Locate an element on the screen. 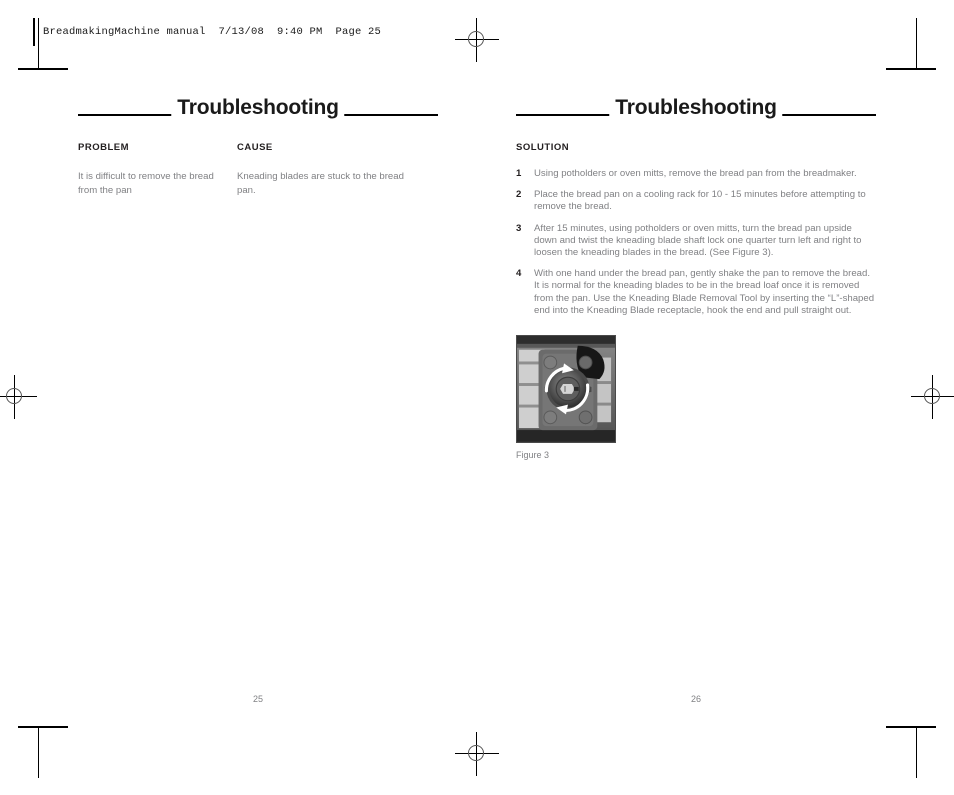  step-number: 3 is located at coordinates (519, 228).